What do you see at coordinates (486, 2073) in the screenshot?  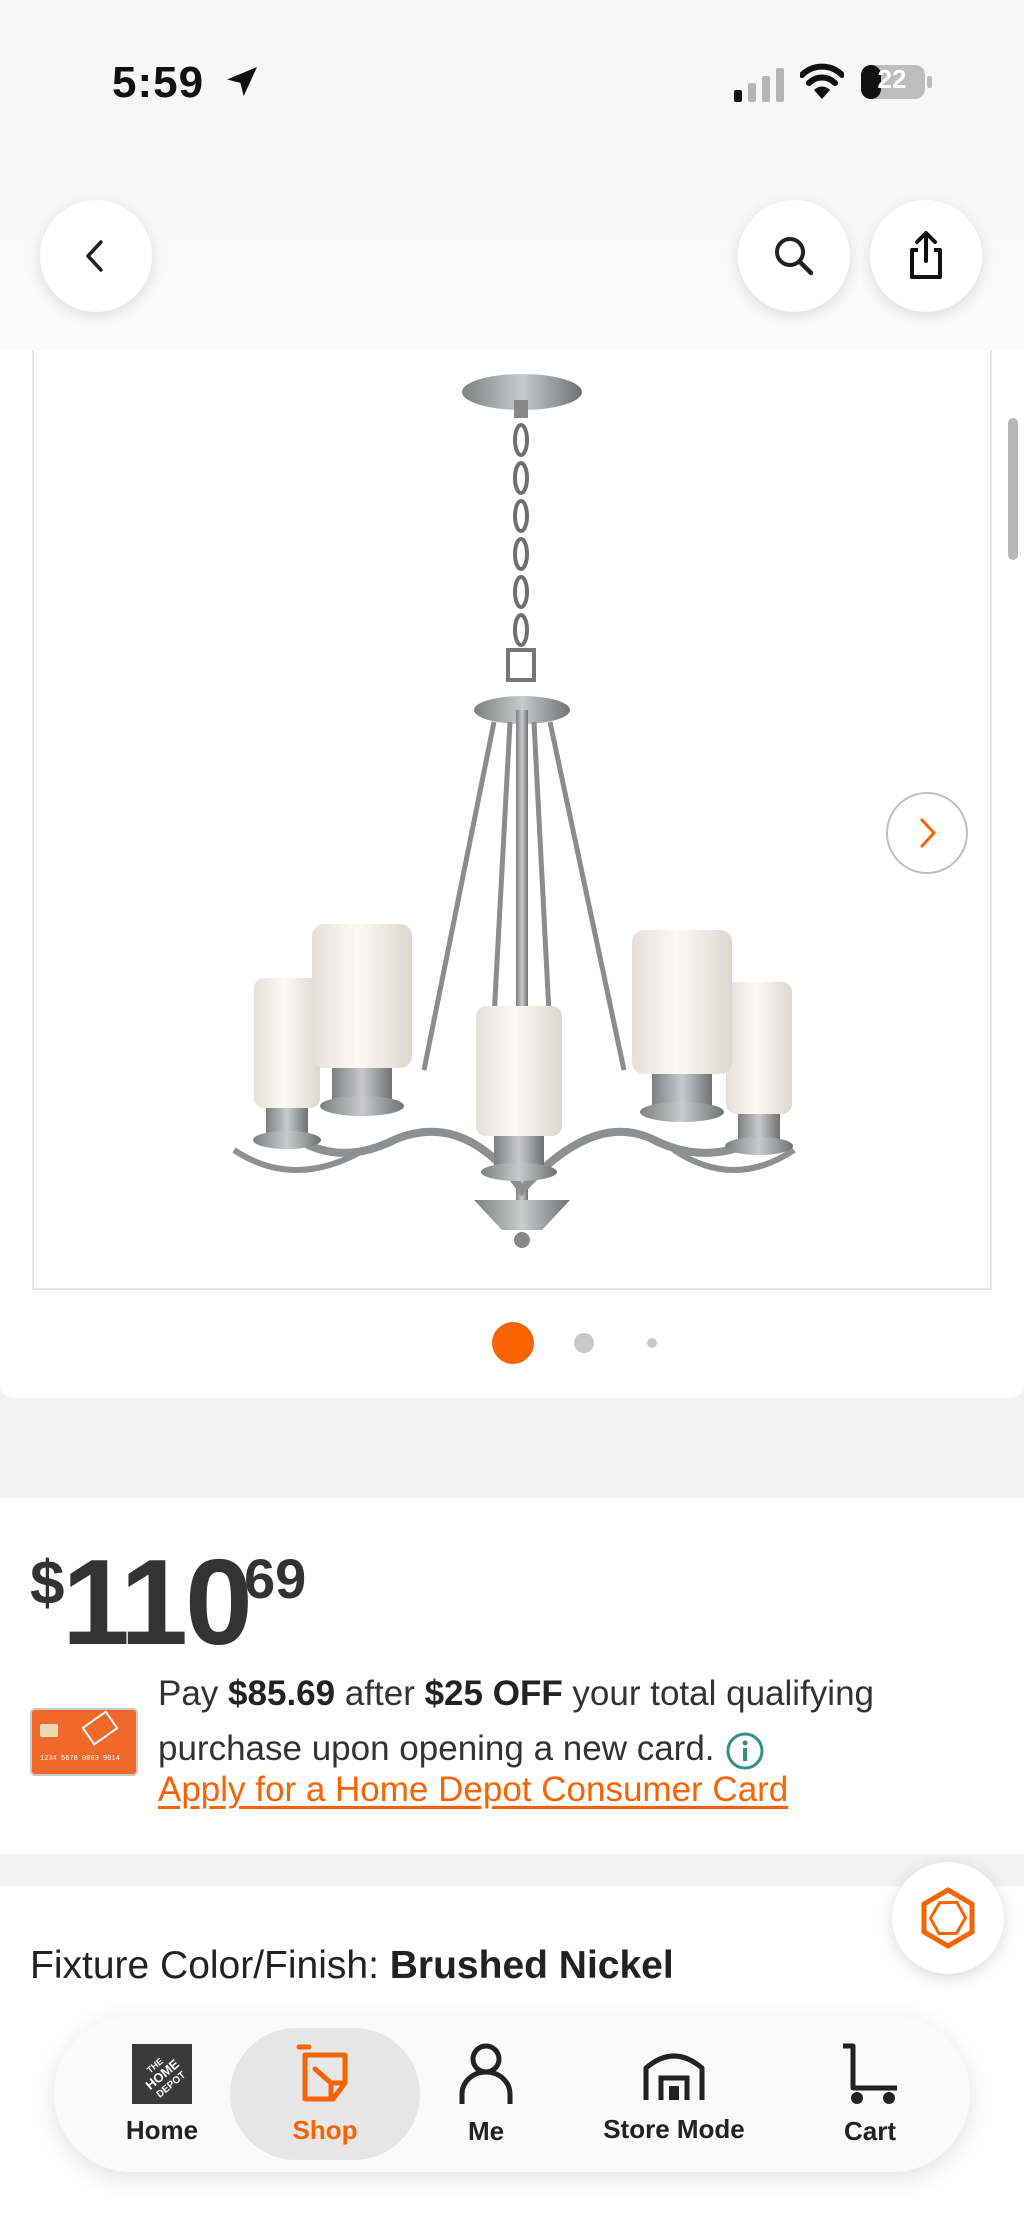 I see `user-icon` at bounding box center [486, 2073].